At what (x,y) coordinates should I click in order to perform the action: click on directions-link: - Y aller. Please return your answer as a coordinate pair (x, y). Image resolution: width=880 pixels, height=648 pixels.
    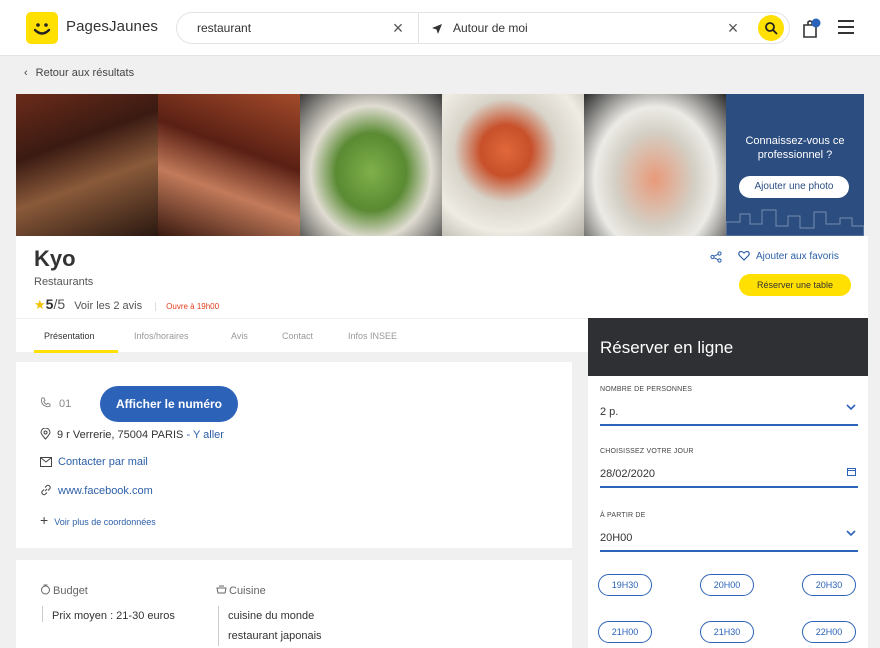
    Looking at the image, I should click on (205, 435).